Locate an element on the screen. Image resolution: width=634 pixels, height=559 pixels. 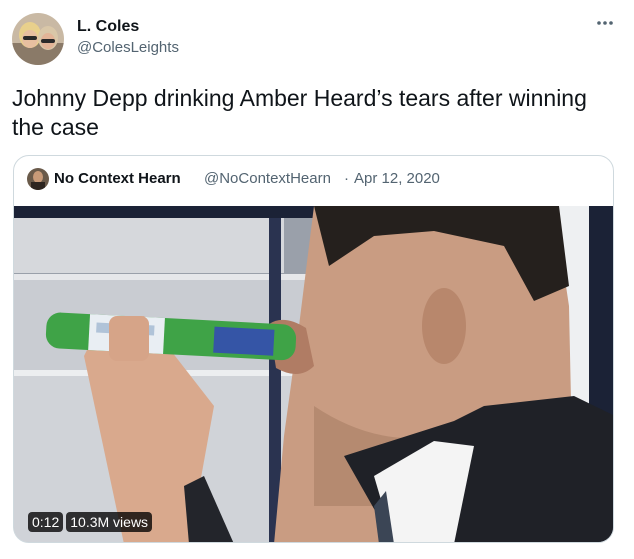
video-badges: 0:12 10.3M views is located at coordinates (90, 522).